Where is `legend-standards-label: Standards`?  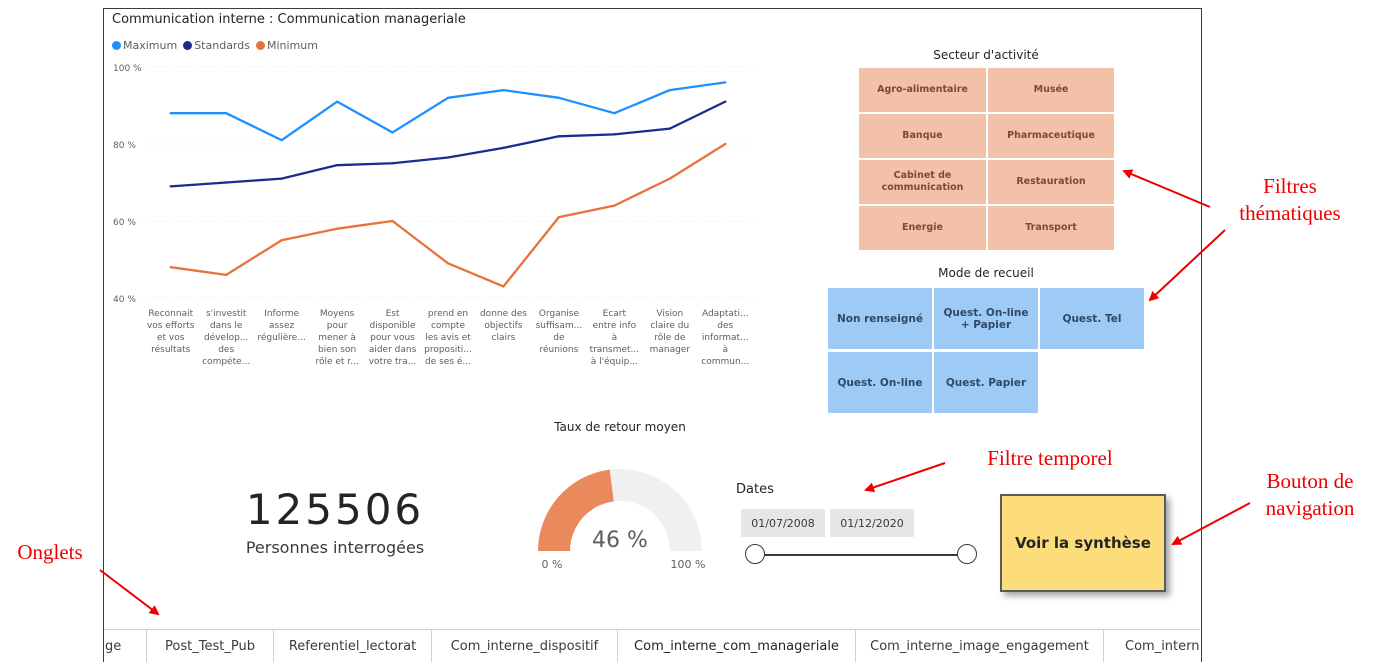
legend-standards-label: Standards is located at coordinates (222, 45).